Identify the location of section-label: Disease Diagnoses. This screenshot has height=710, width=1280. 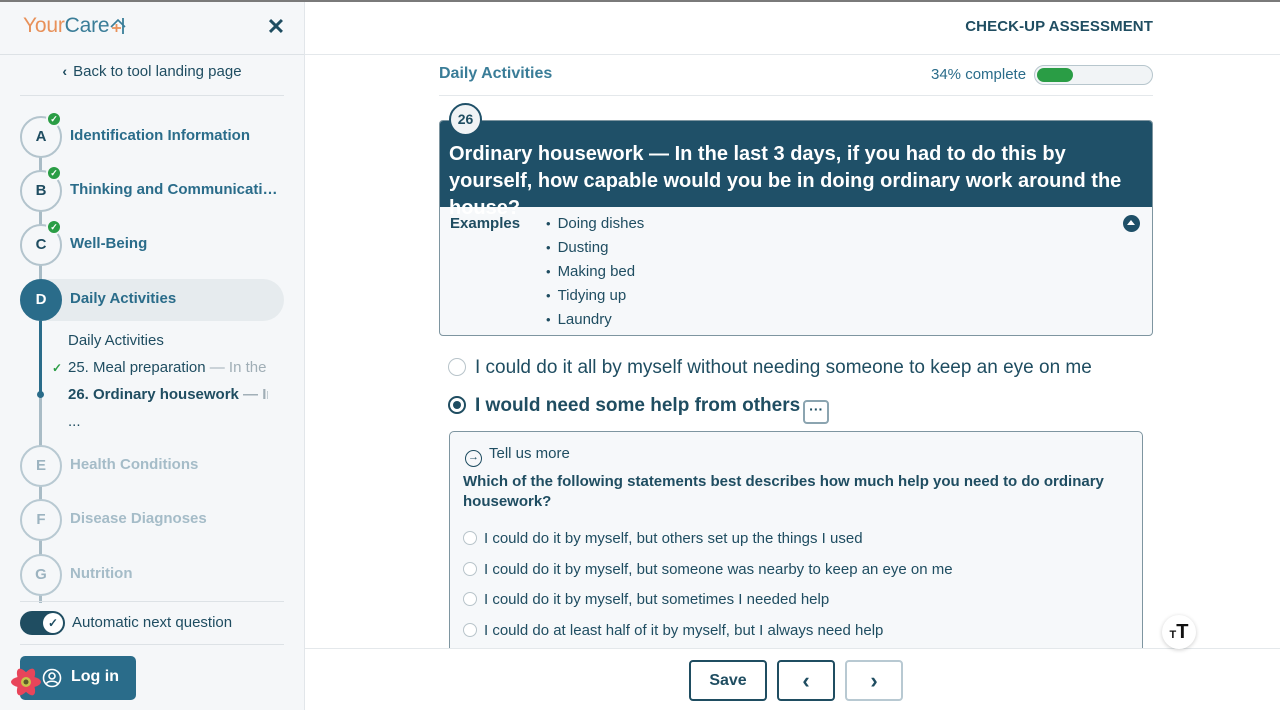
(138, 518).